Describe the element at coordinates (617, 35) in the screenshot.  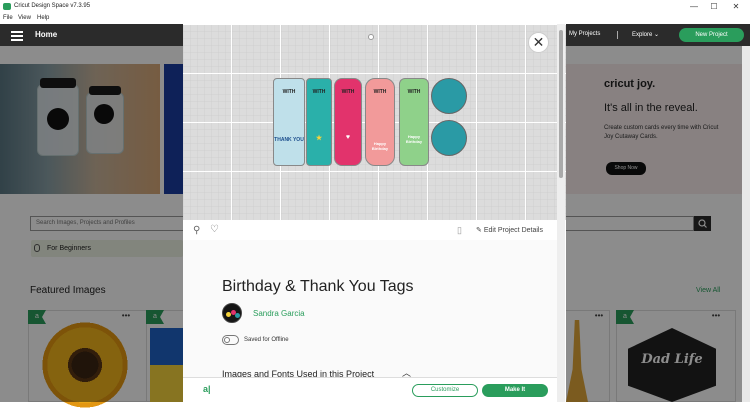
I see `nav-divider` at that location.